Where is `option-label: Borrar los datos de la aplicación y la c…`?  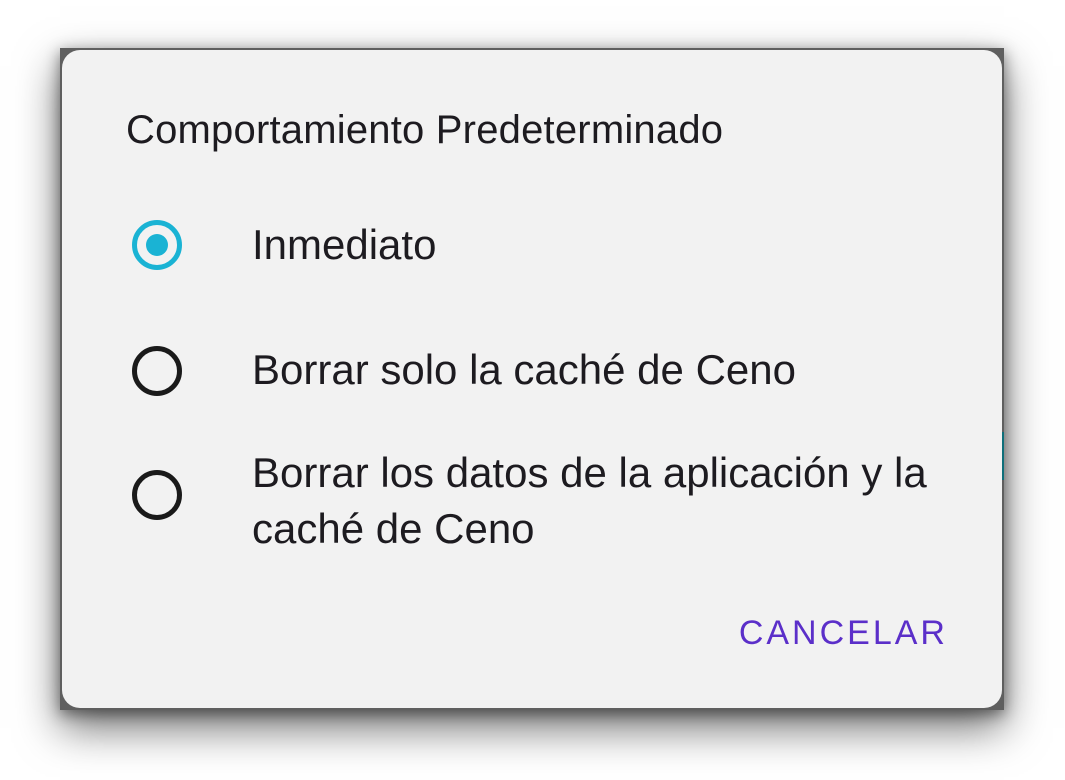 option-label: Borrar los datos de la aplicación y la c… is located at coordinates (589, 500).